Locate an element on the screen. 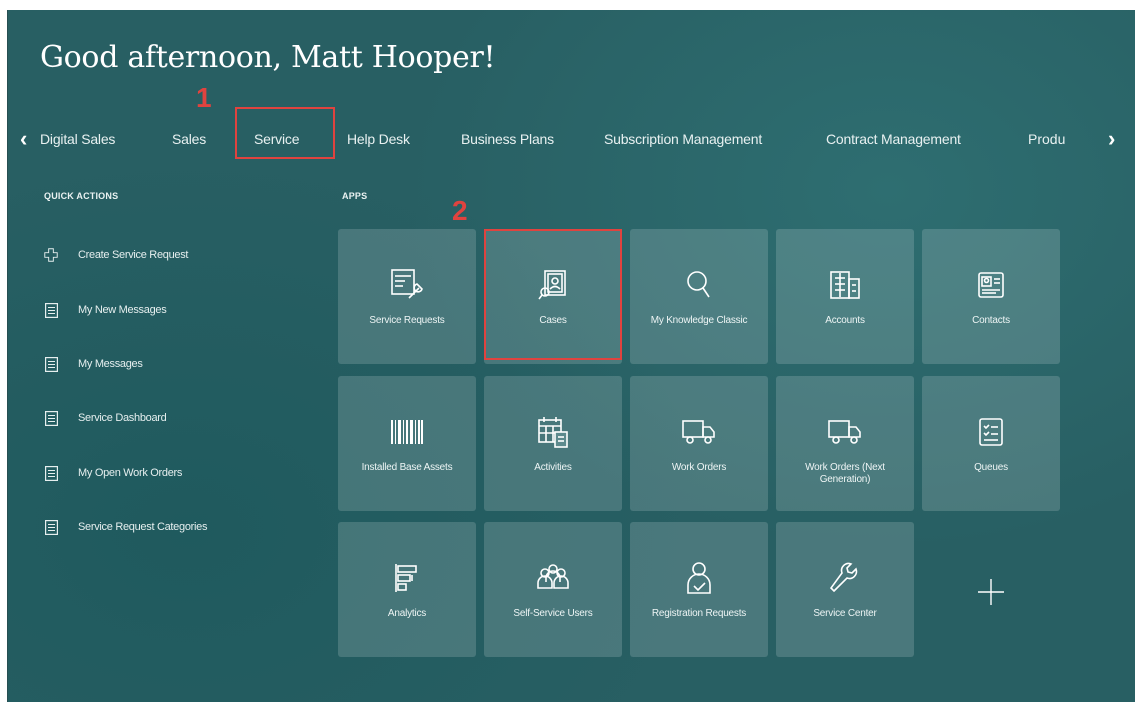 Image resolution: width=1144 pixels, height=702 pixels. tab-help-desk: Help Desk is located at coordinates (378, 139).